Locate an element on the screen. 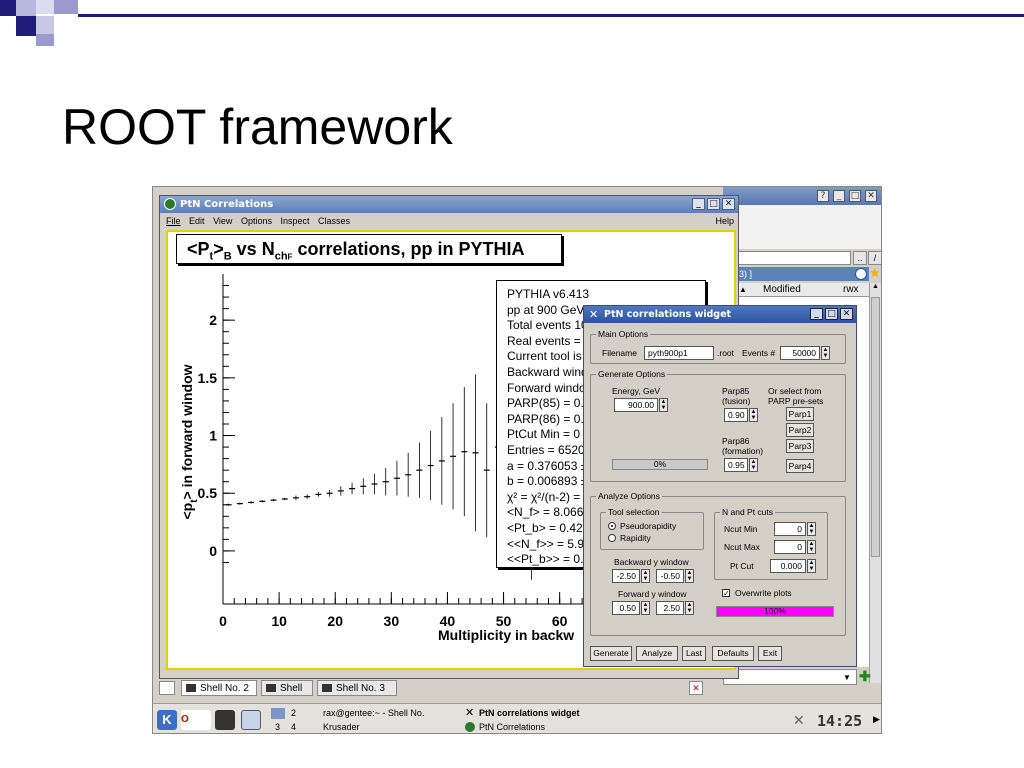  backward-max-stepper: ▲ ▼ is located at coordinates (689, 576).